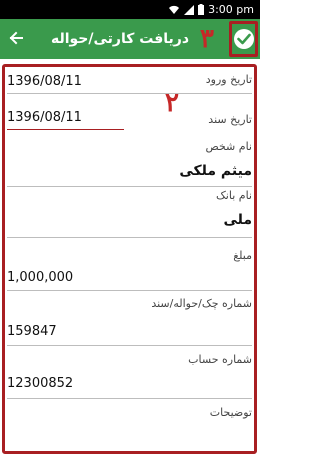 This screenshot has width=320, height=462. Describe the element at coordinates (44, 117) in the screenshot. I see `doc-date-field: 1396/08/11` at that location.